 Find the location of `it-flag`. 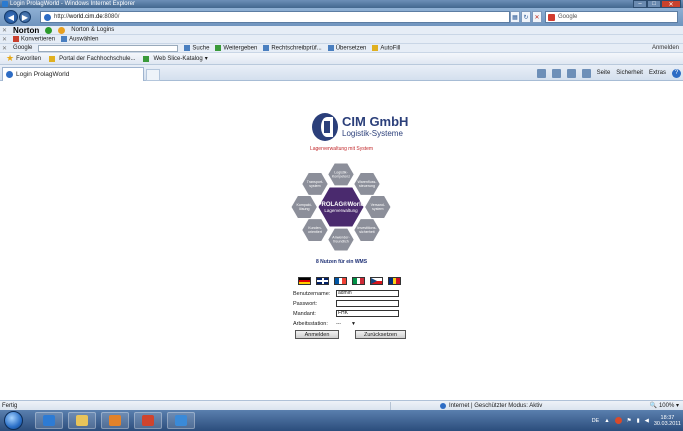

it-flag is located at coordinates (358, 281).